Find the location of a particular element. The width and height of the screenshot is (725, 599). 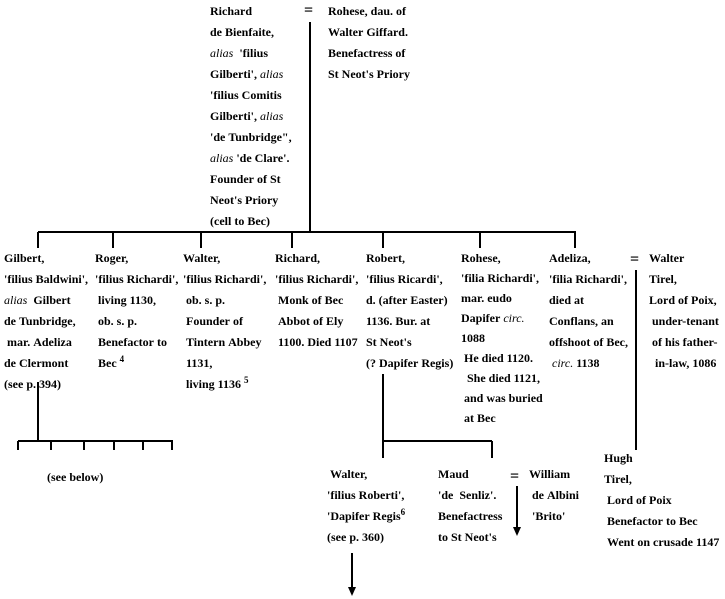

text-line: alias Gilbert is located at coordinates (46, 300).